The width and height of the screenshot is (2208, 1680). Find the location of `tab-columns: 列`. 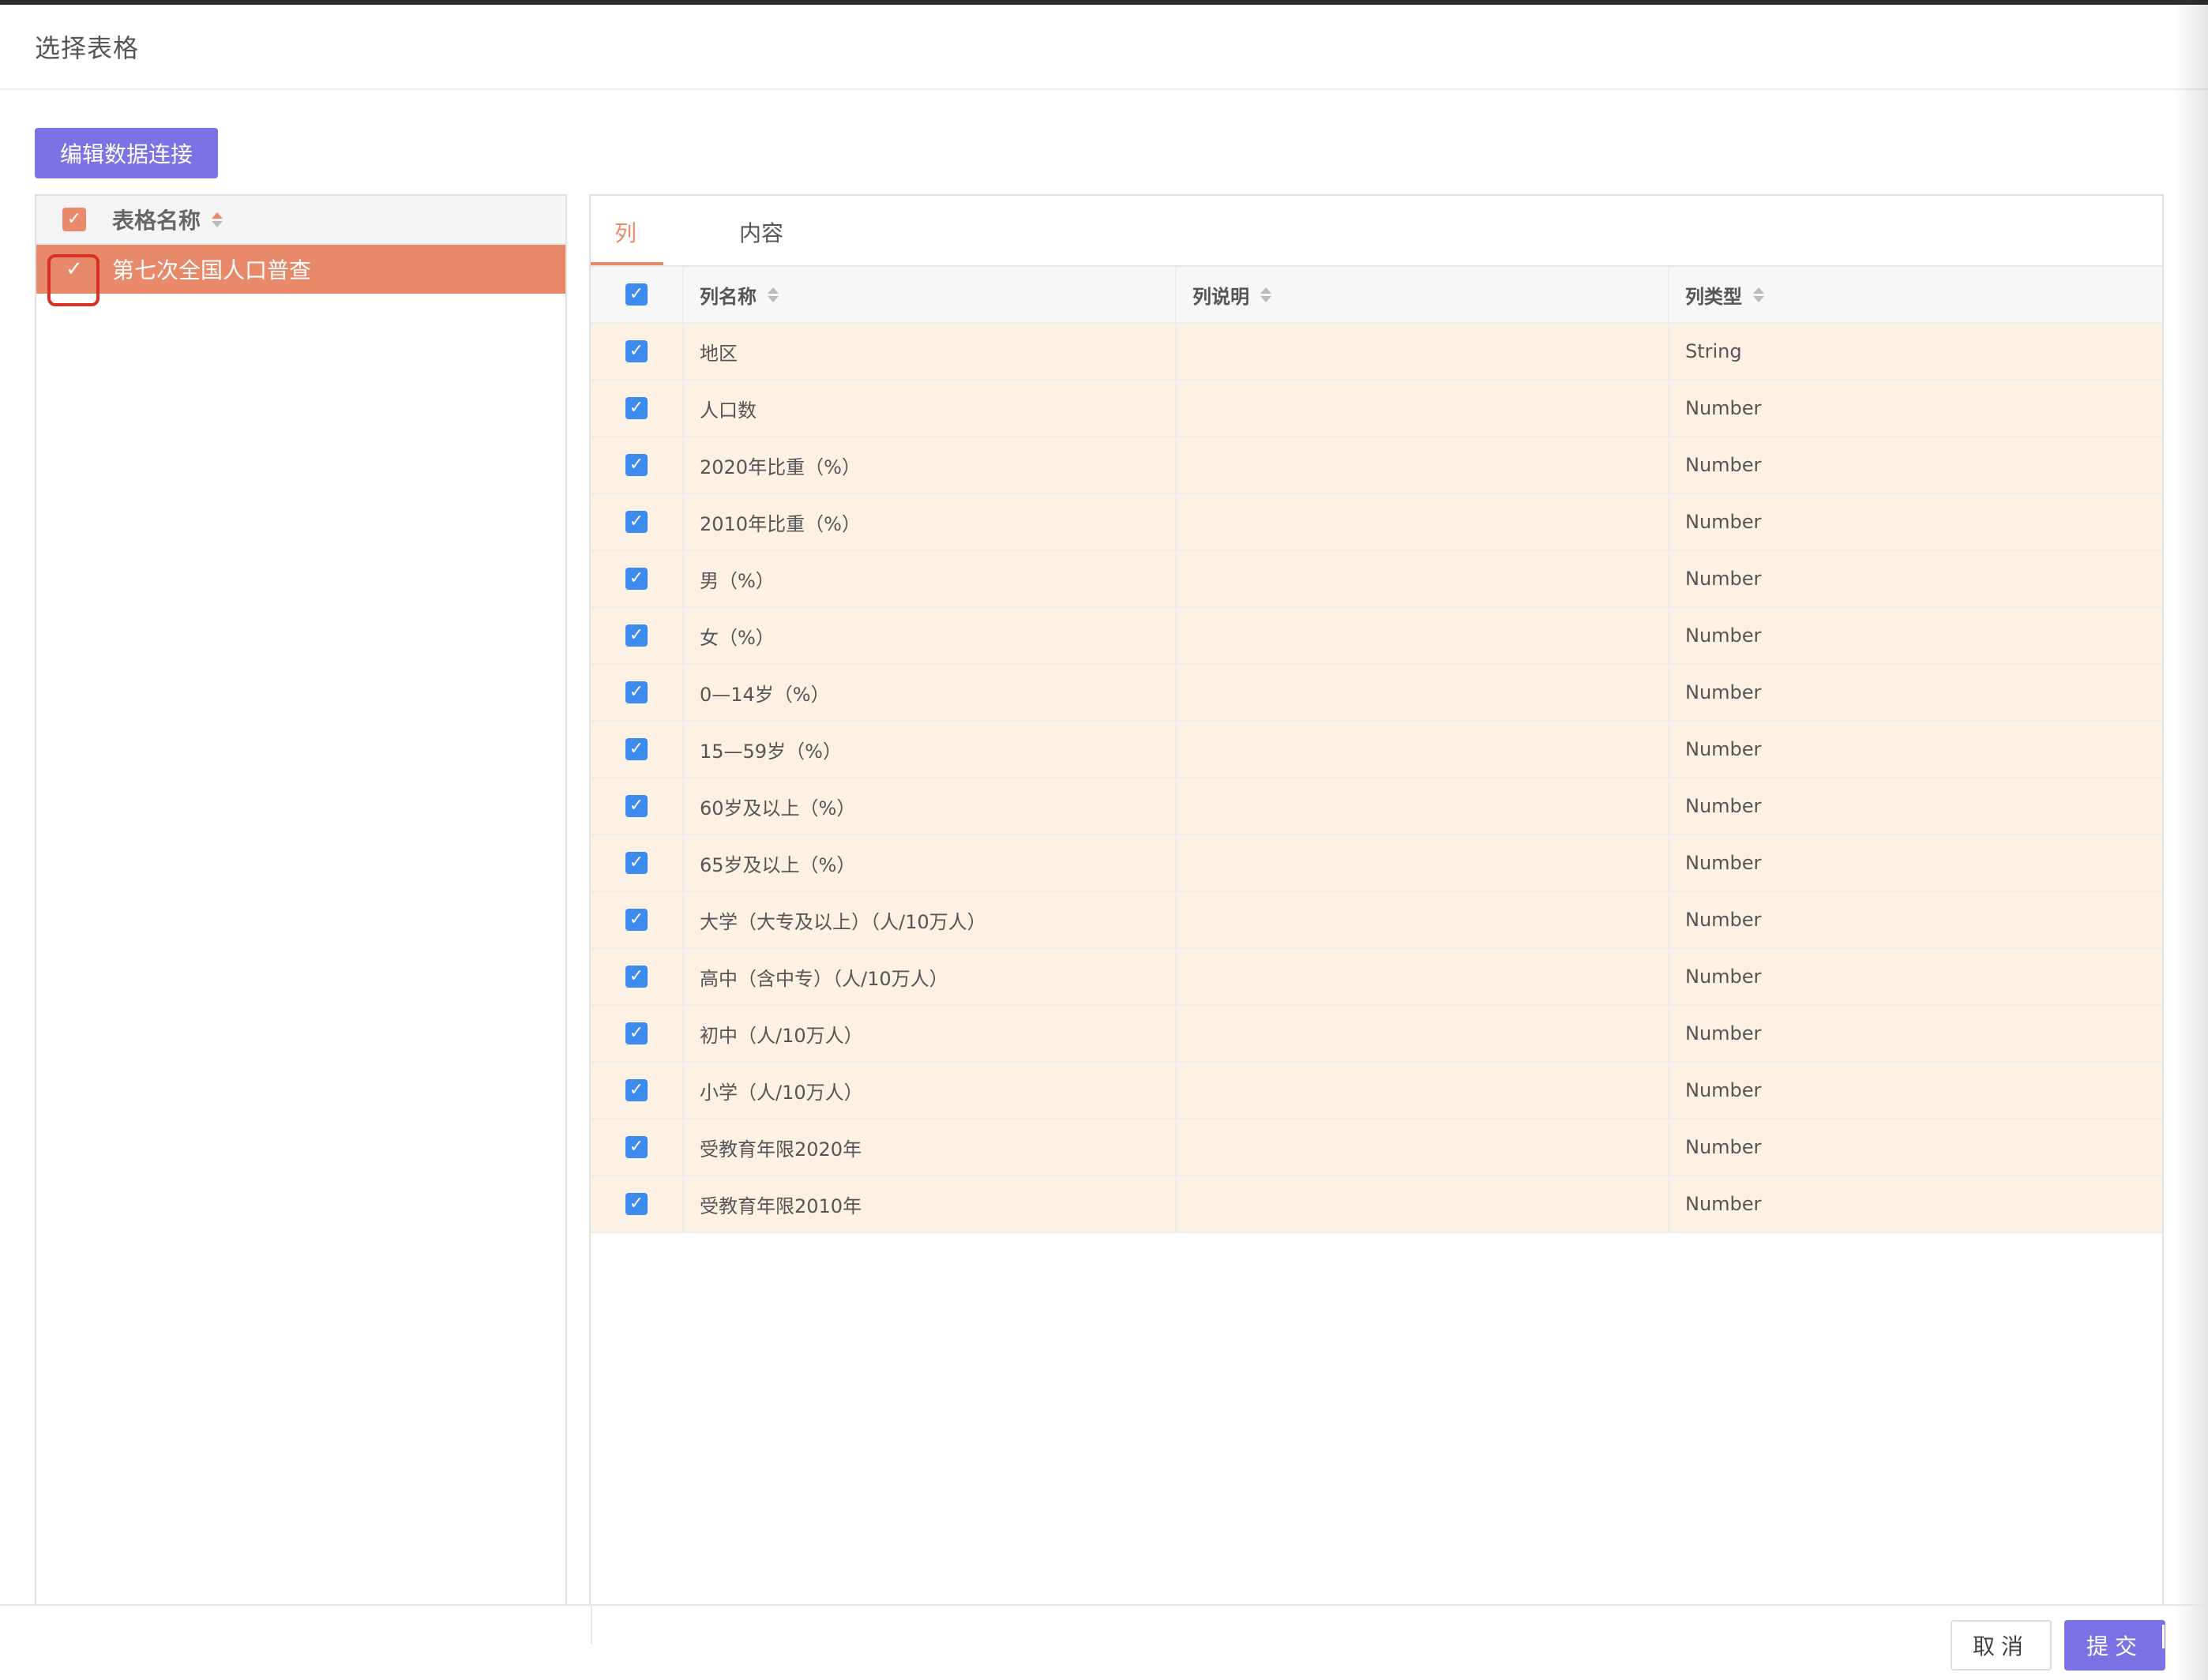

tab-columns: 列 is located at coordinates (625, 232).